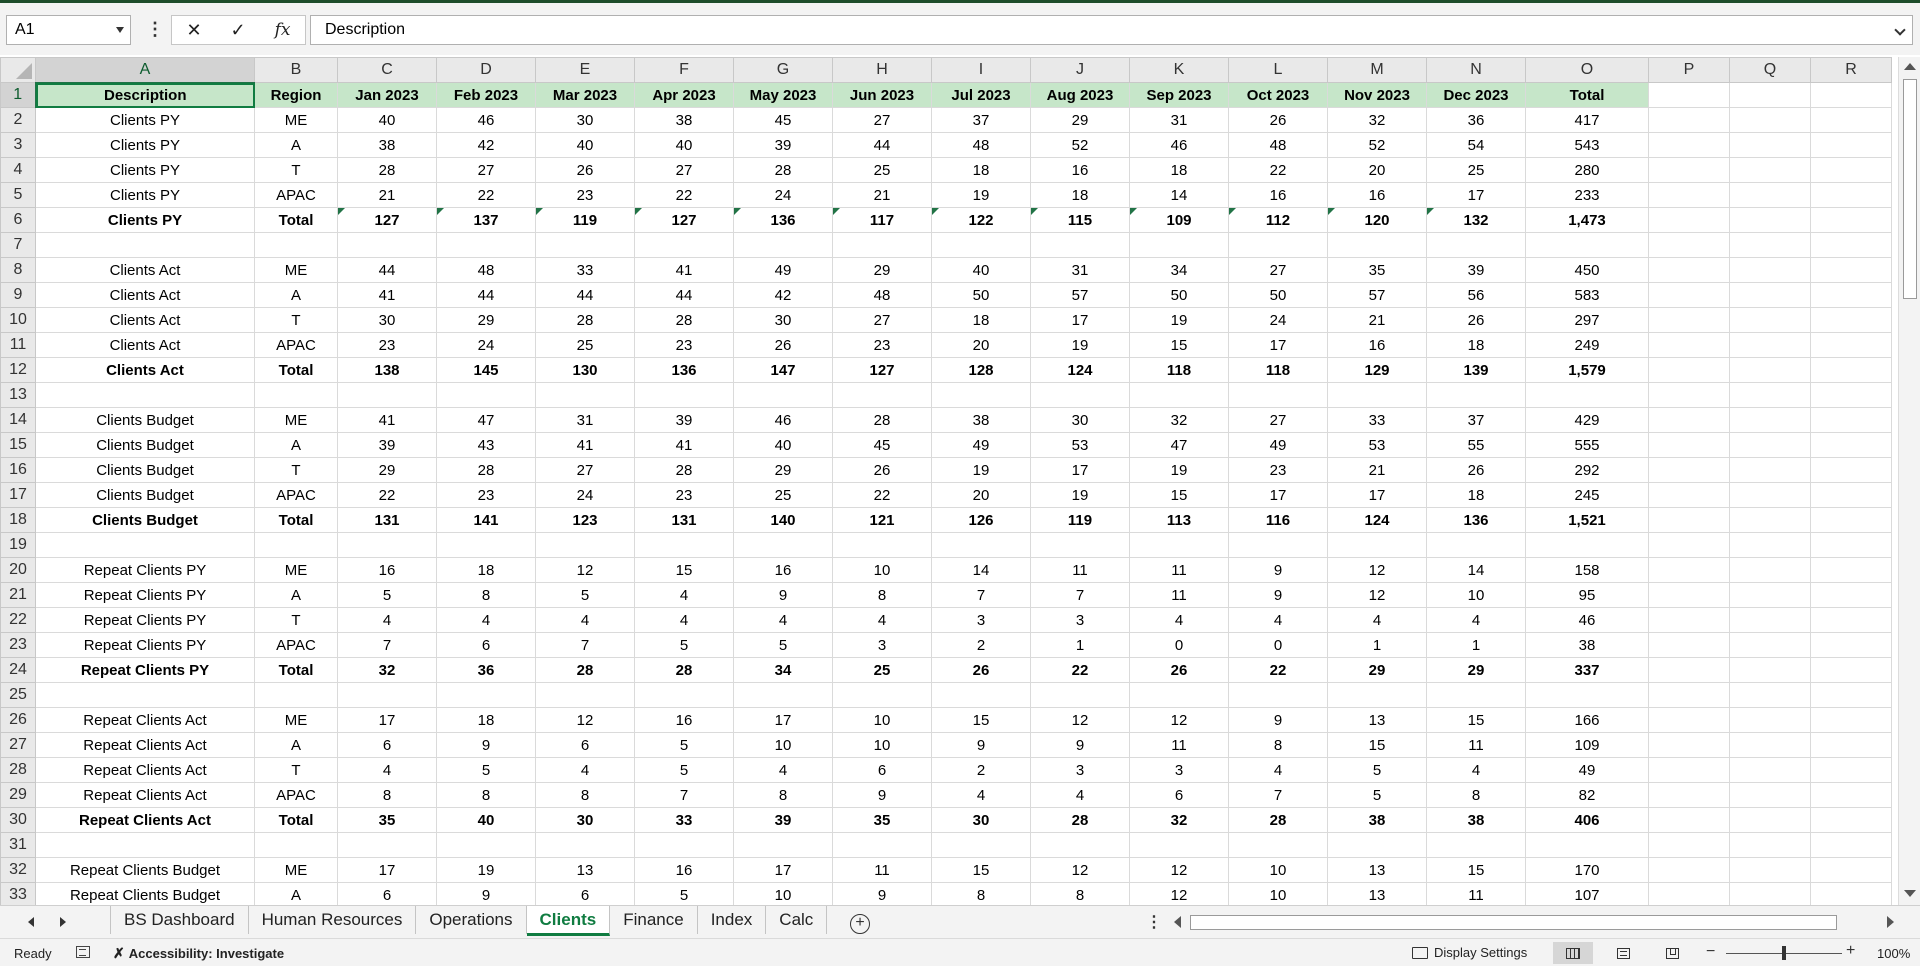 The width and height of the screenshot is (1920, 966). I want to click on add-sheet-icon: +, so click(860, 924).